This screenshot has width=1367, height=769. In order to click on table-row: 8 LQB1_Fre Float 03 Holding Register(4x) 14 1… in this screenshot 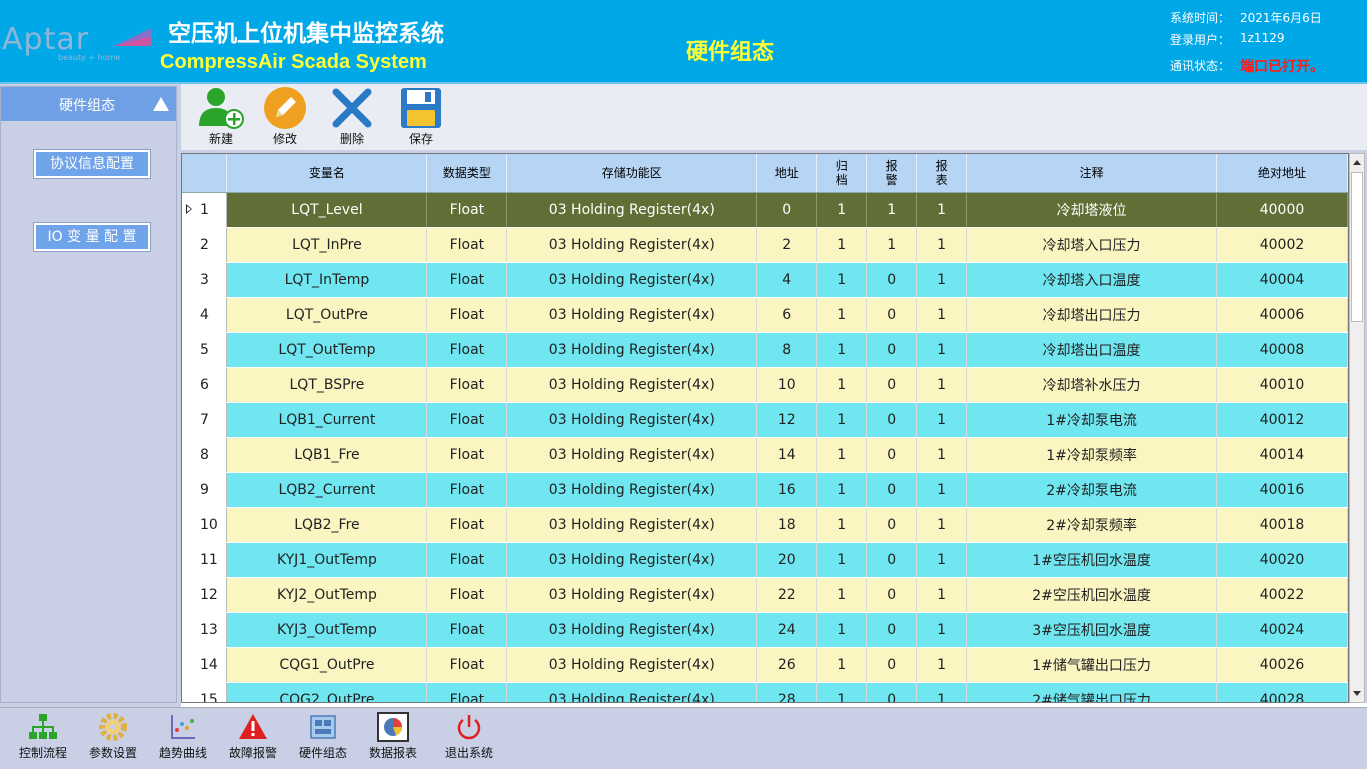, I will do `click(765, 455)`.